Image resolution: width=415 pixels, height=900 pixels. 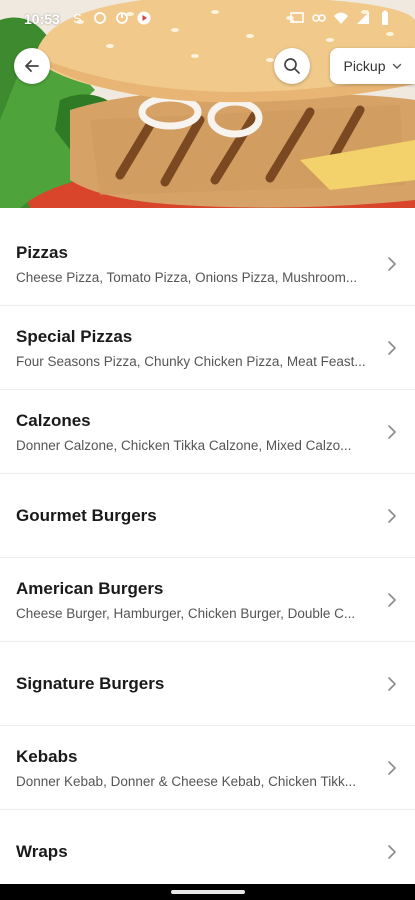 I want to click on cast-icon, so click(x=297, y=18).